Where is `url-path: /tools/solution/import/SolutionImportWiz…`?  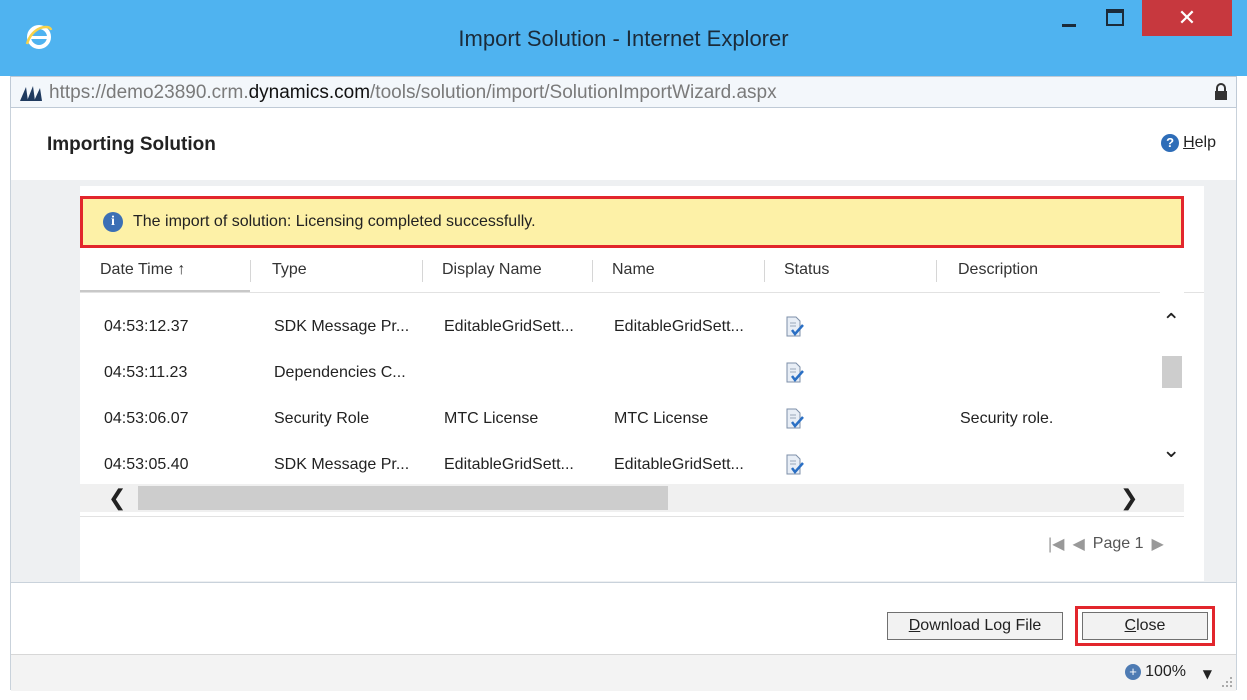
url-path: /tools/solution/import/SolutionImportWiz… is located at coordinates (573, 92).